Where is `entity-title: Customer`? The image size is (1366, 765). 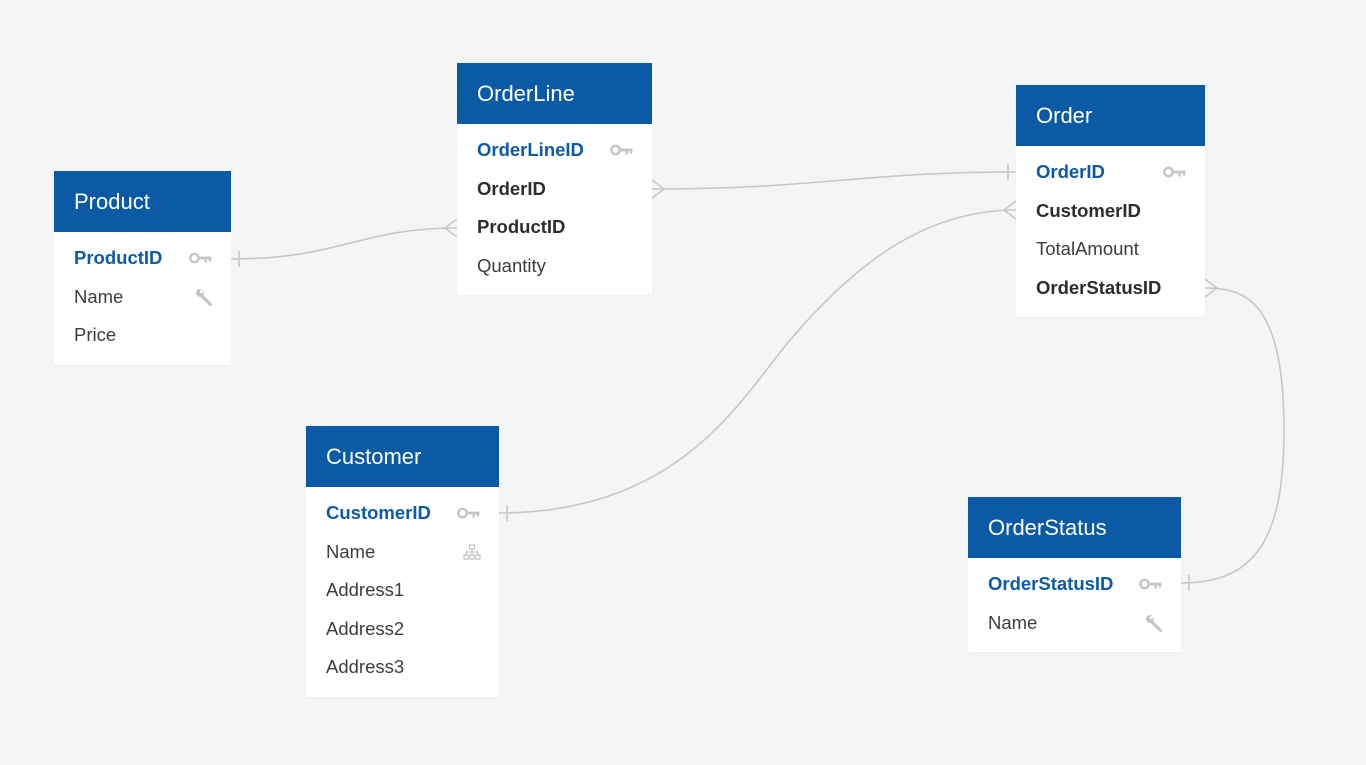 entity-title: Customer is located at coordinates (402, 456).